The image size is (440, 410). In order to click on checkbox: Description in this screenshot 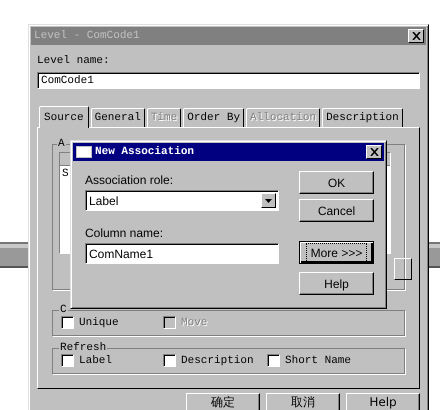, I will do `click(215, 360)`.